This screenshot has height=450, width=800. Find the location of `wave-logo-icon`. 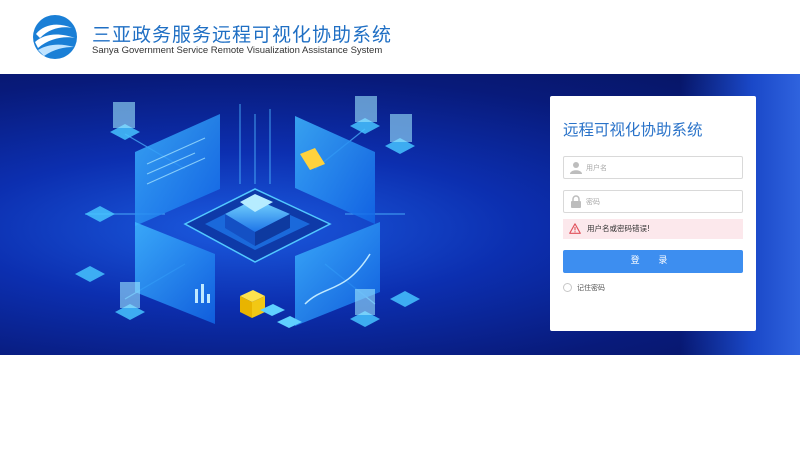

wave-logo-icon is located at coordinates (55, 37).